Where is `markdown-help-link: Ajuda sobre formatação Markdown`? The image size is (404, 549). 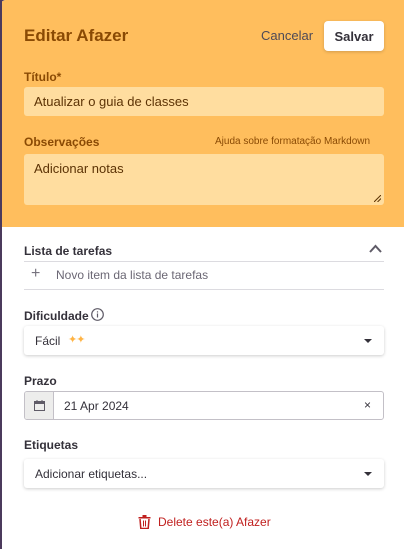 markdown-help-link: Ajuda sobre formatação Markdown is located at coordinates (292, 141).